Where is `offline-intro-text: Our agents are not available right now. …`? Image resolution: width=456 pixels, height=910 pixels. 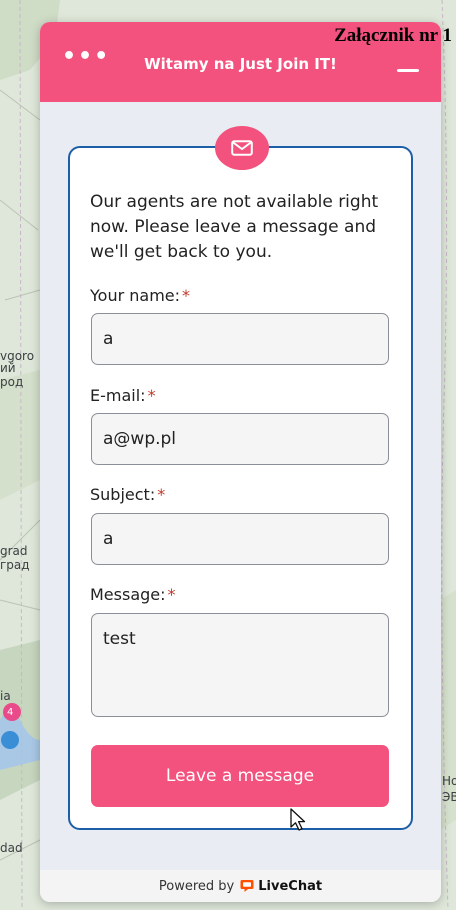
offline-intro-text: Our agents are not available right now. … is located at coordinates (234, 227).